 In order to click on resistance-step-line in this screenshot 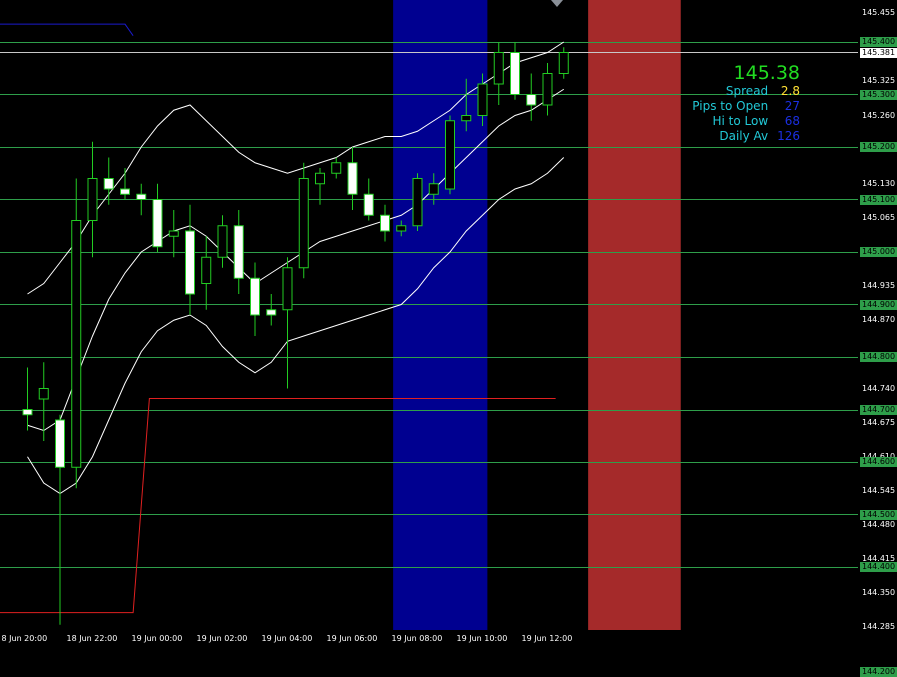, I will do `click(67, 29)`.